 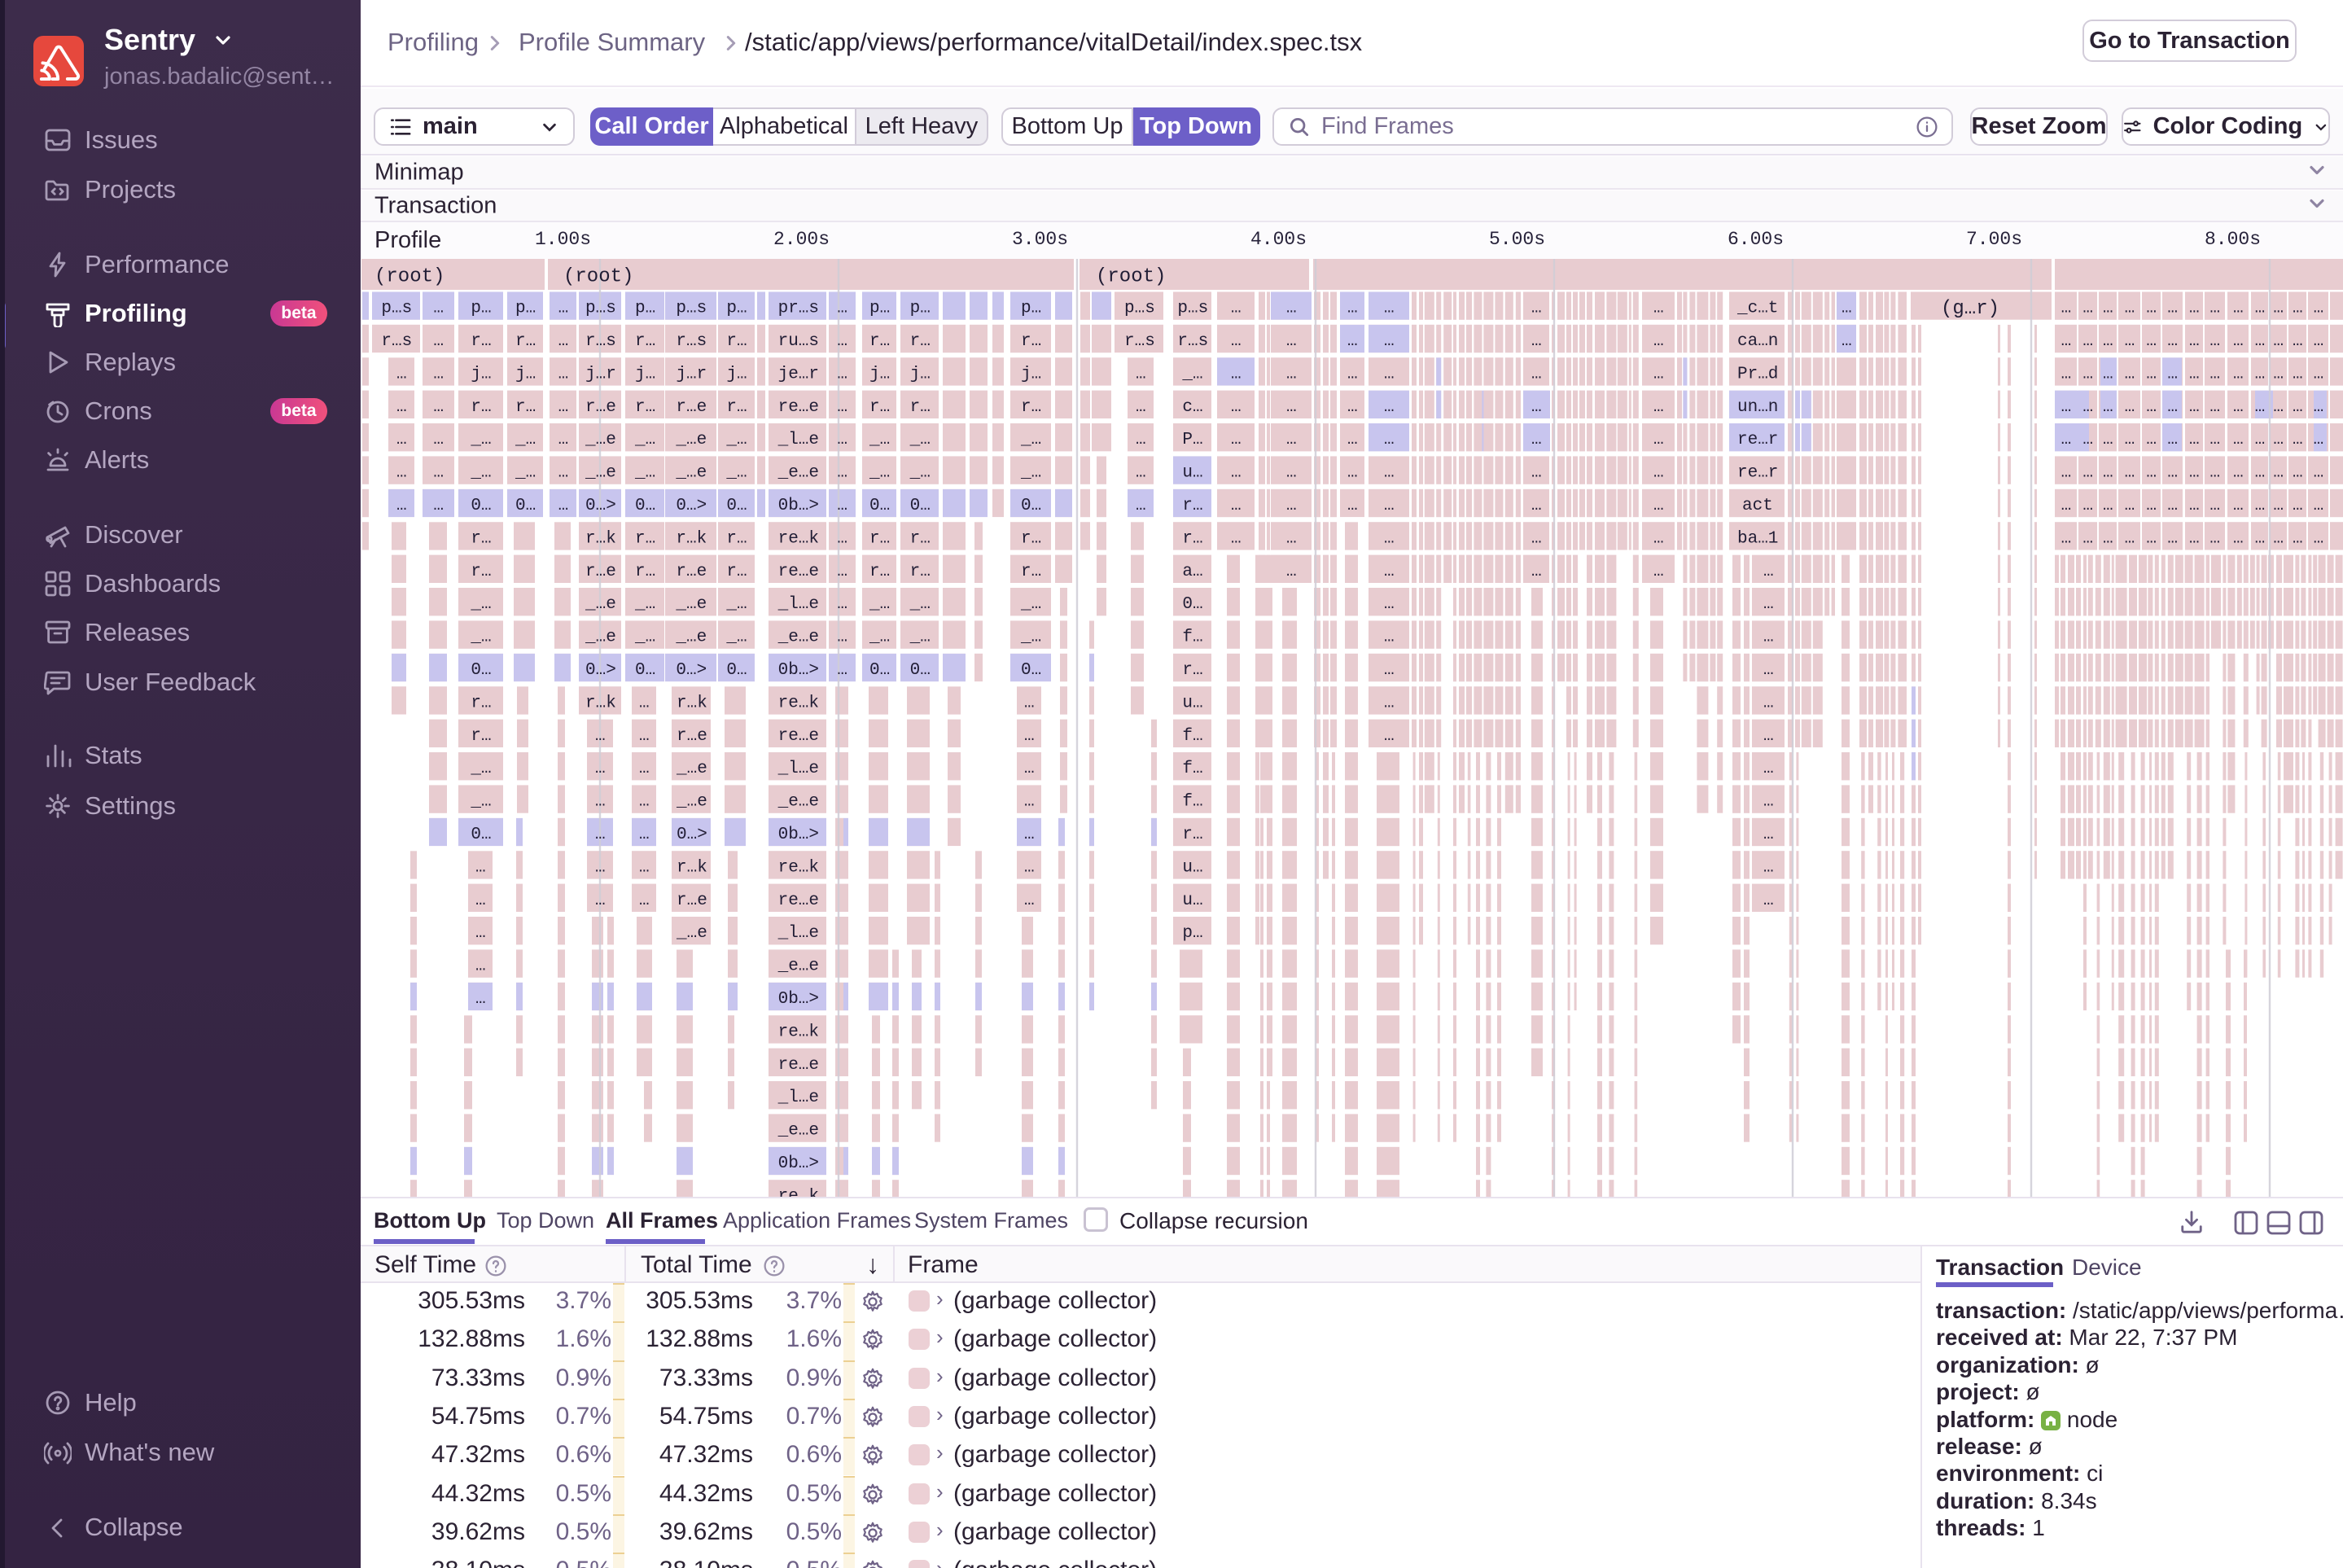 What do you see at coordinates (1193, 342) in the screenshot?
I see `svg-text: r…s` at bounding box center [1193, 342].